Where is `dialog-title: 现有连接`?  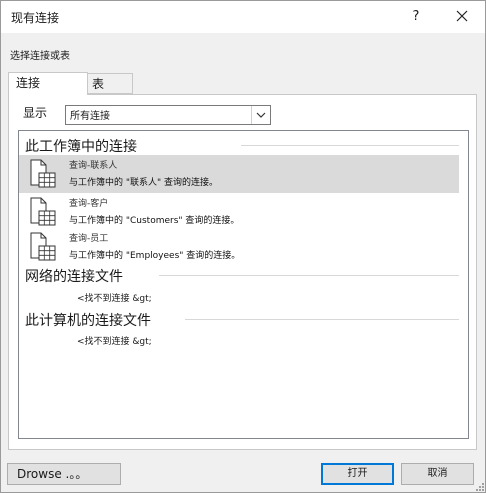 dialog-title: 现有连接 is located at coordinates (35, 18).